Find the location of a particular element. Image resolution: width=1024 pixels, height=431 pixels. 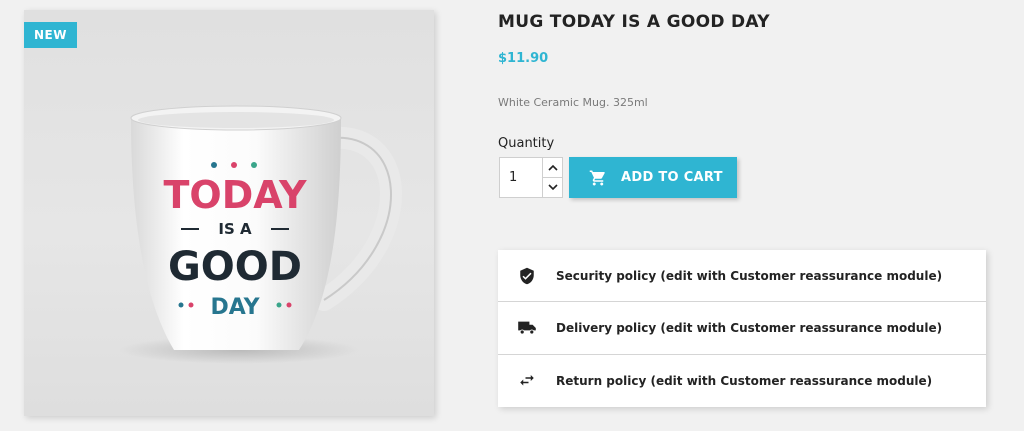

product-description: White Ceramic Mug. 325ml is located at coordinates (573, 102).